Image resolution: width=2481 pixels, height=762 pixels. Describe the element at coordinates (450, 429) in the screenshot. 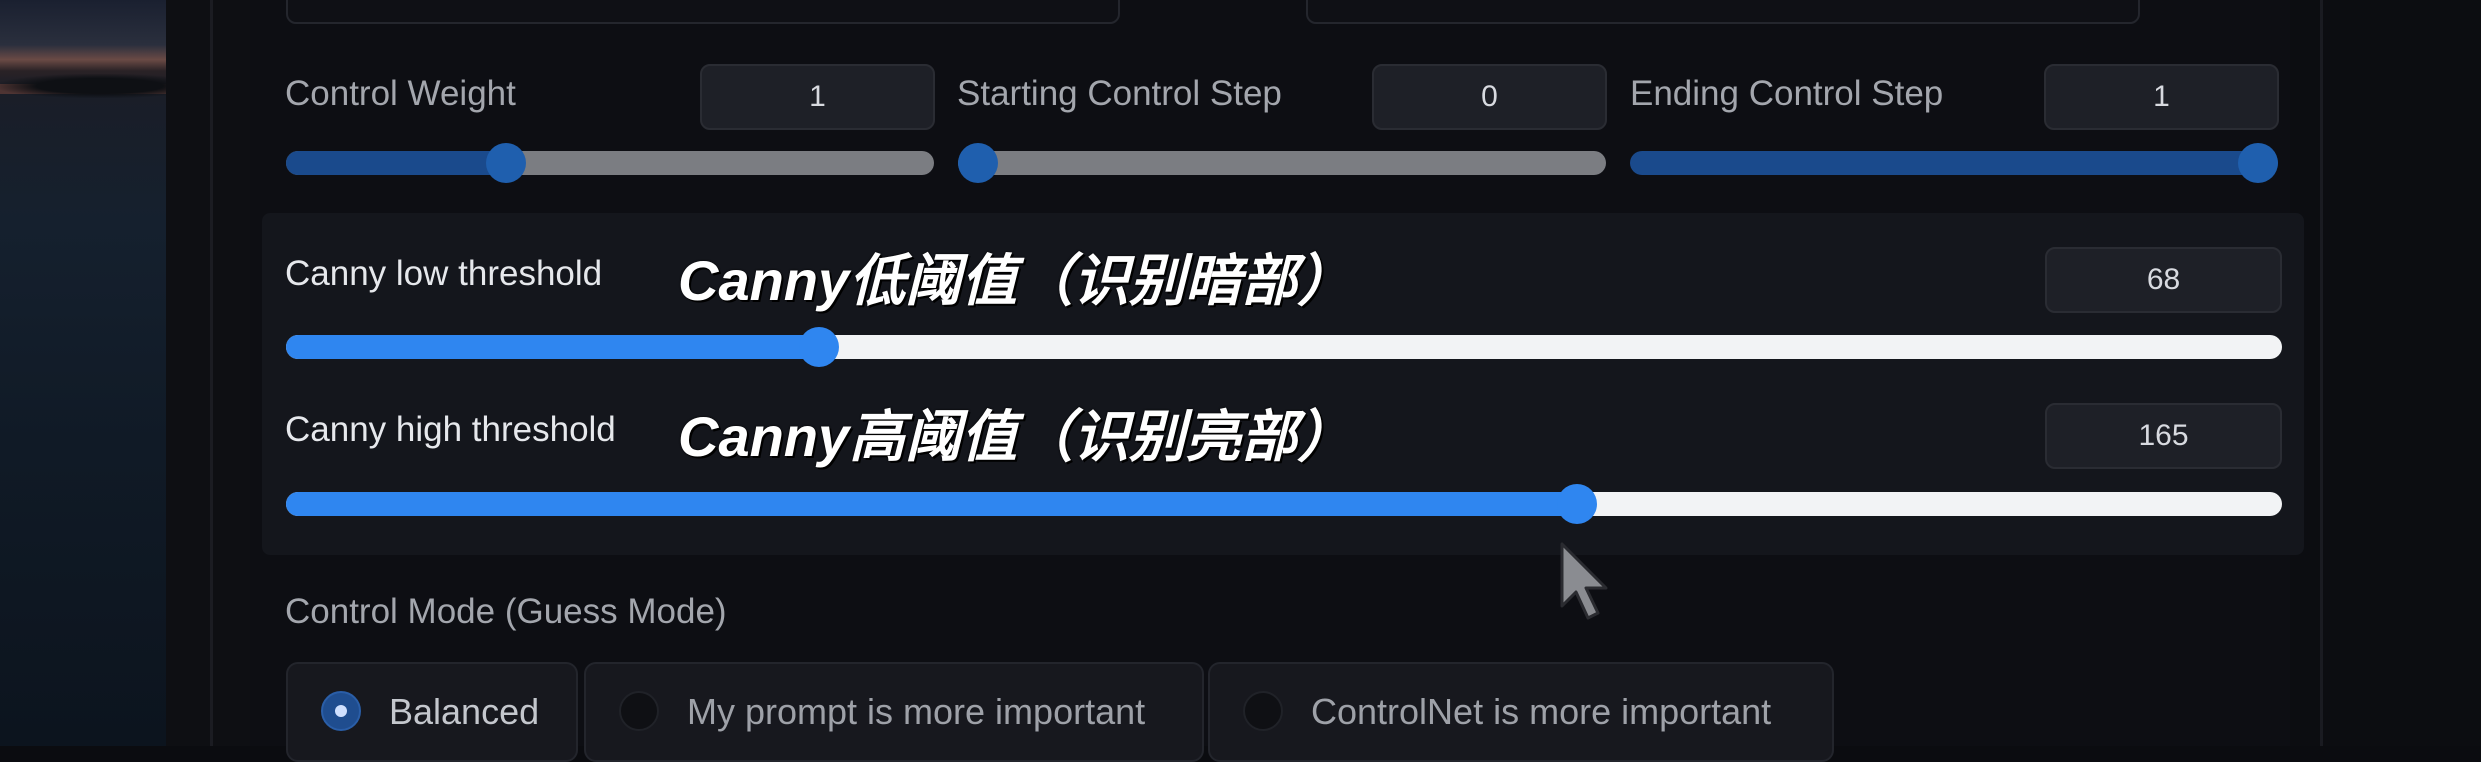

I see `canny-high-label: Canny high threshold` at that location.